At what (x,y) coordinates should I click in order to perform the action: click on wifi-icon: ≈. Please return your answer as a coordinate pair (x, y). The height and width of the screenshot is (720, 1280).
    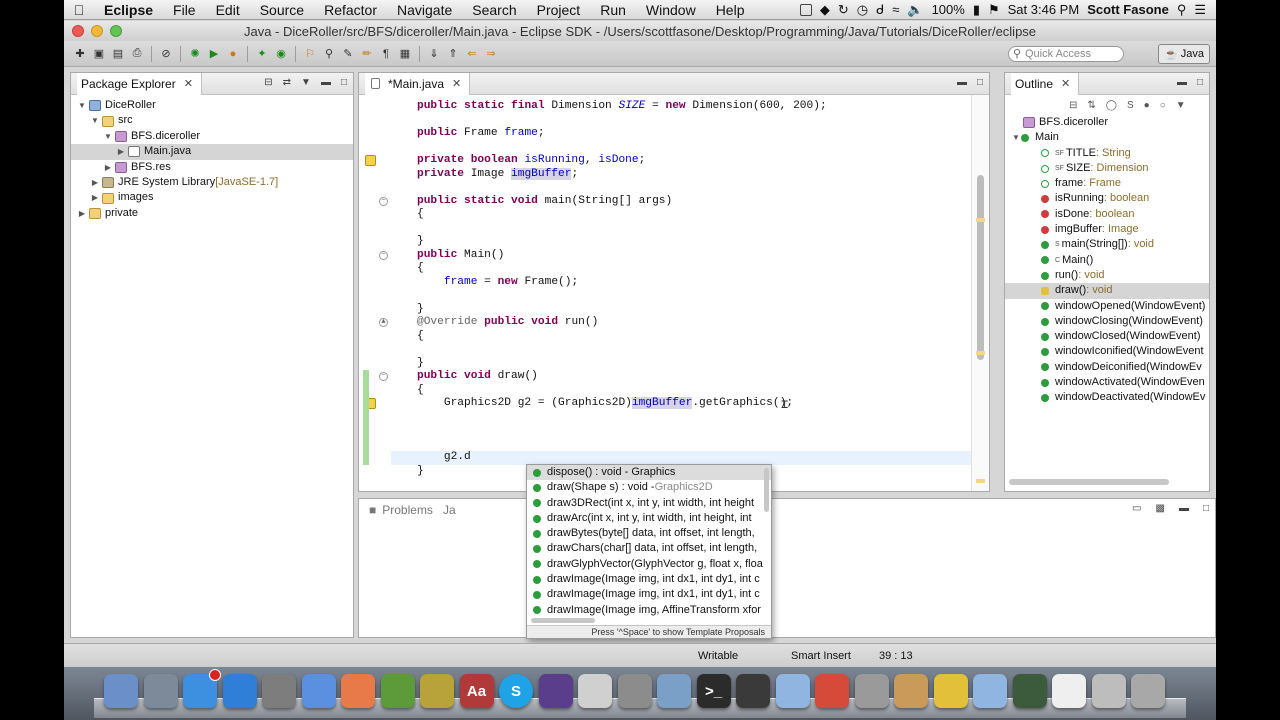
    Looking at the image, I should click on (895, 9).